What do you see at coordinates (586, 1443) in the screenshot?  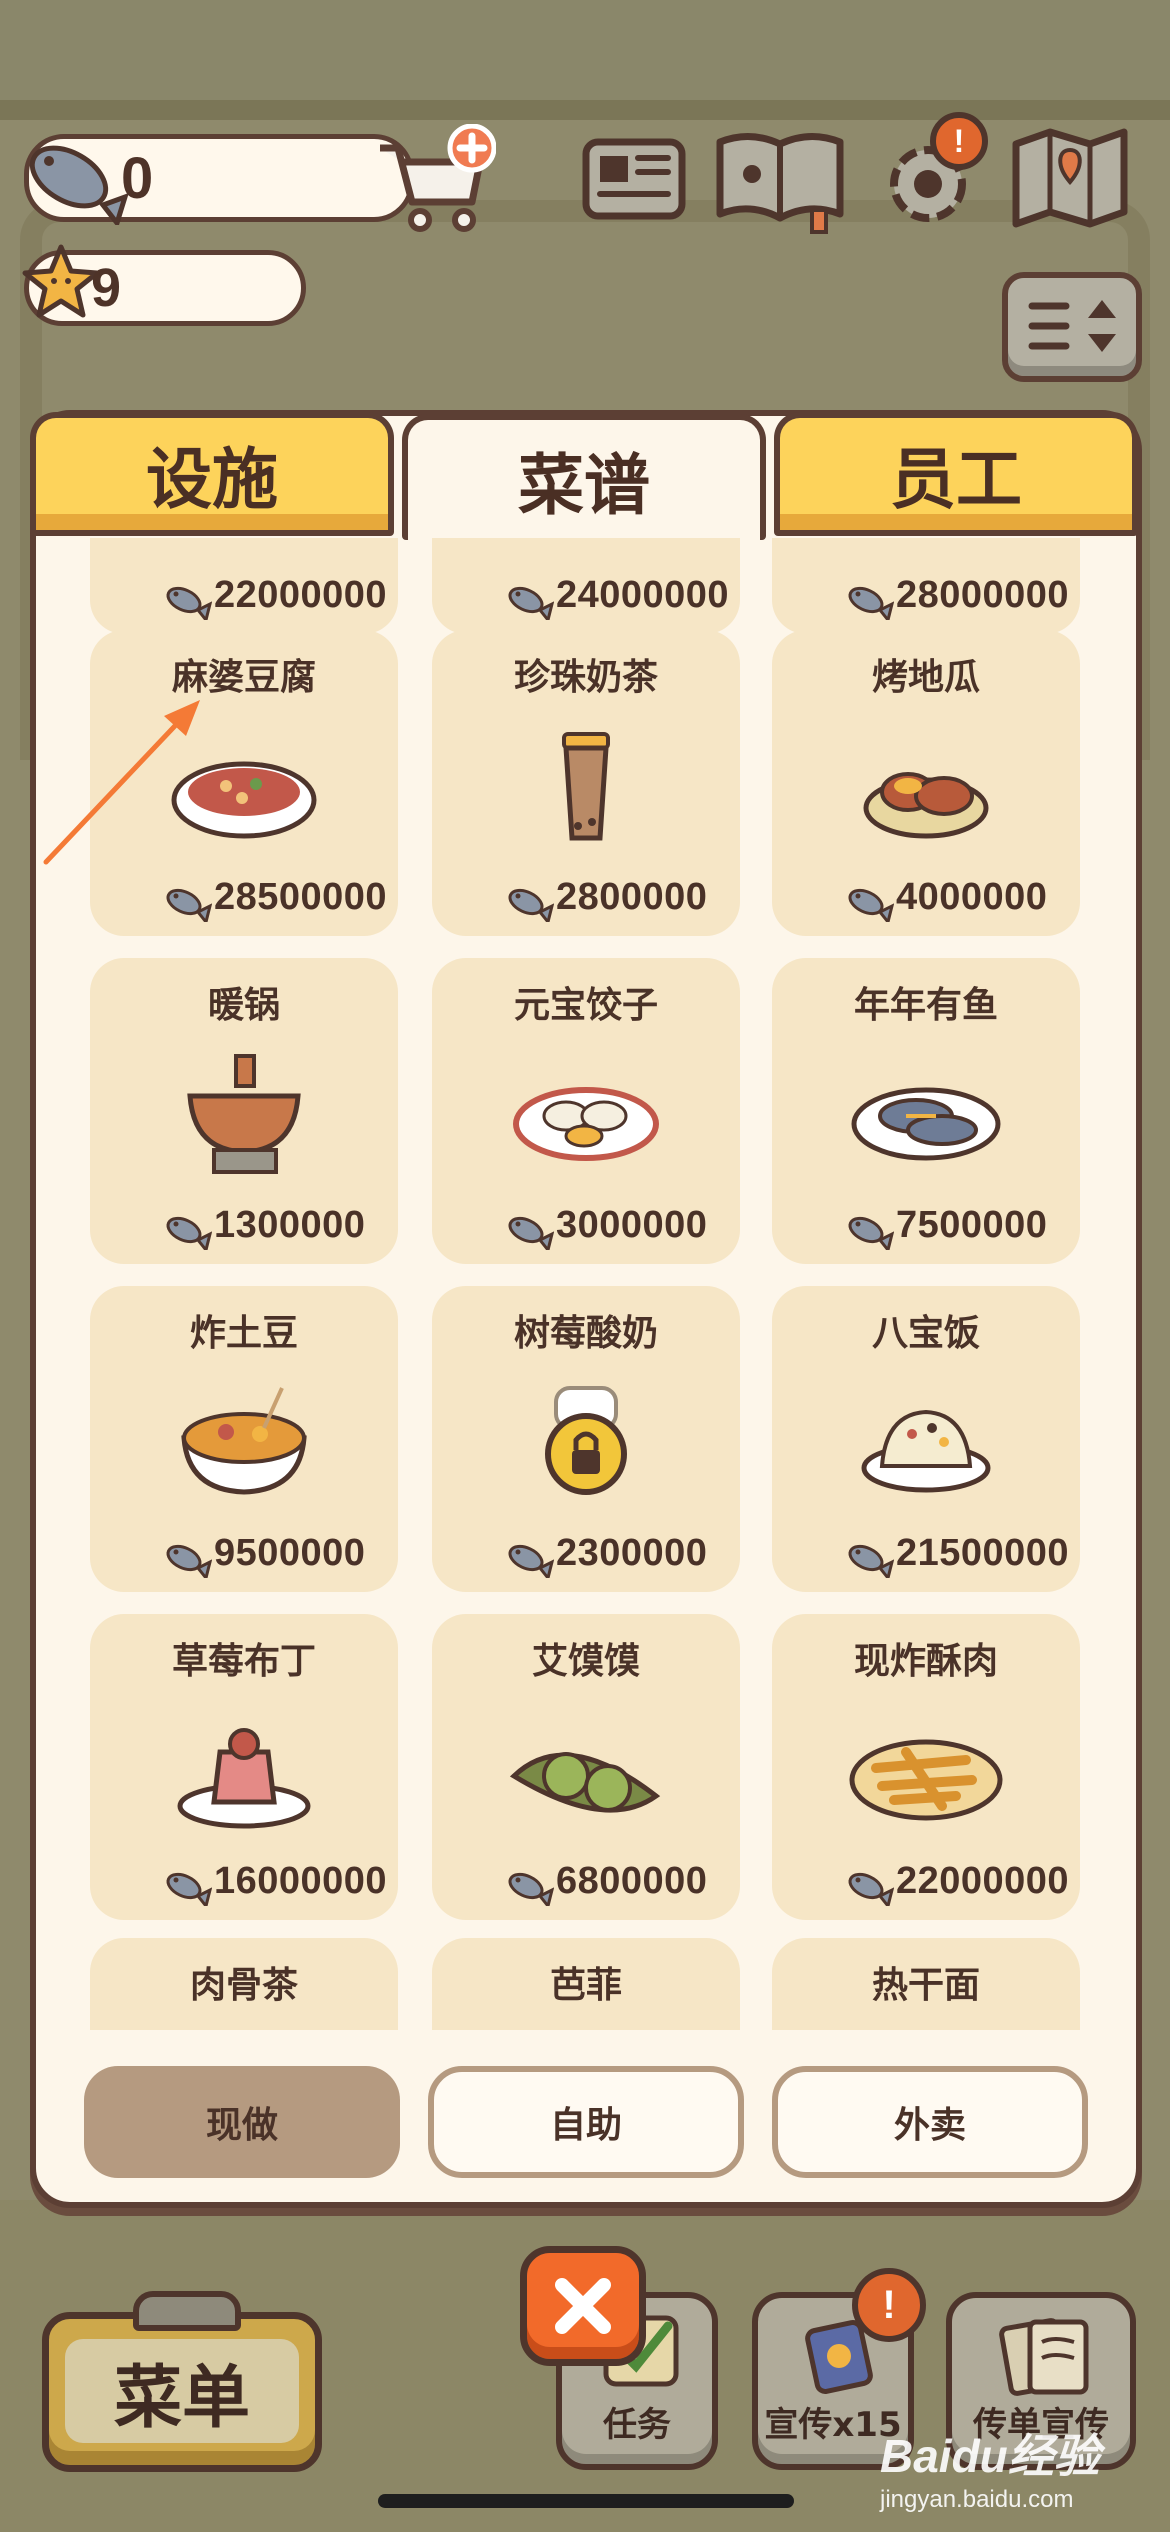 I see `locked-icon` at bounding box center [586, 1443].